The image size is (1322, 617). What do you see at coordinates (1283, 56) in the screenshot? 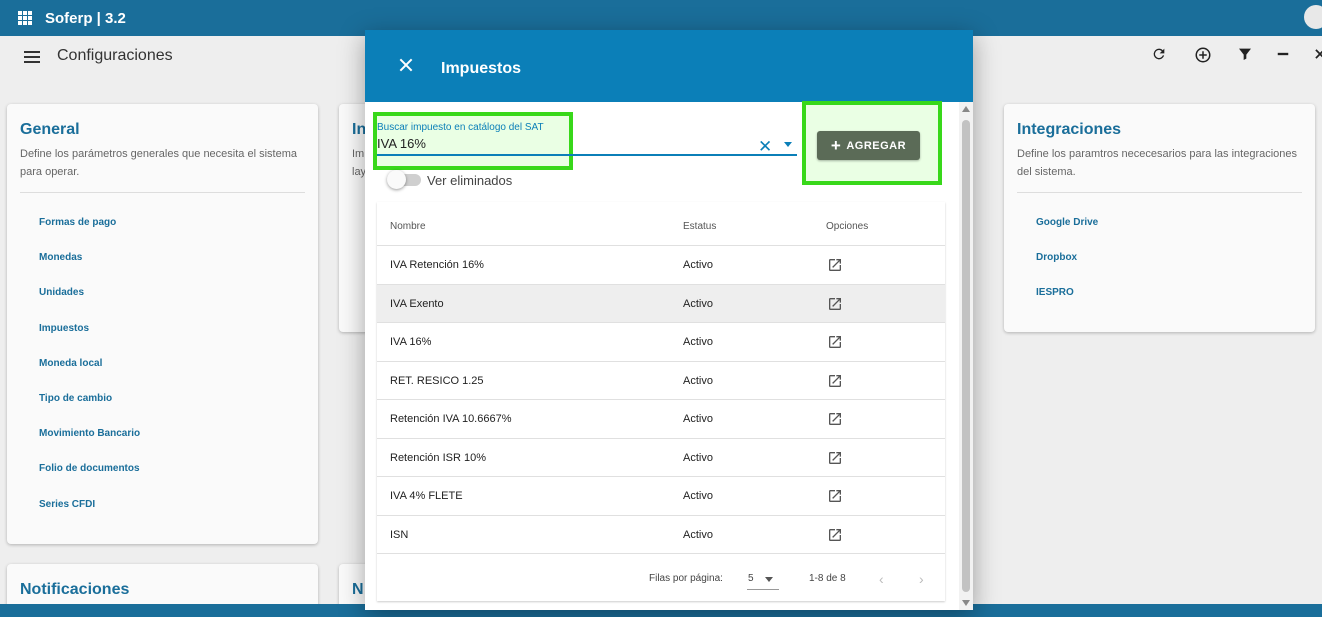
I see `minimize-icon` at bounding box center [1283, 56].